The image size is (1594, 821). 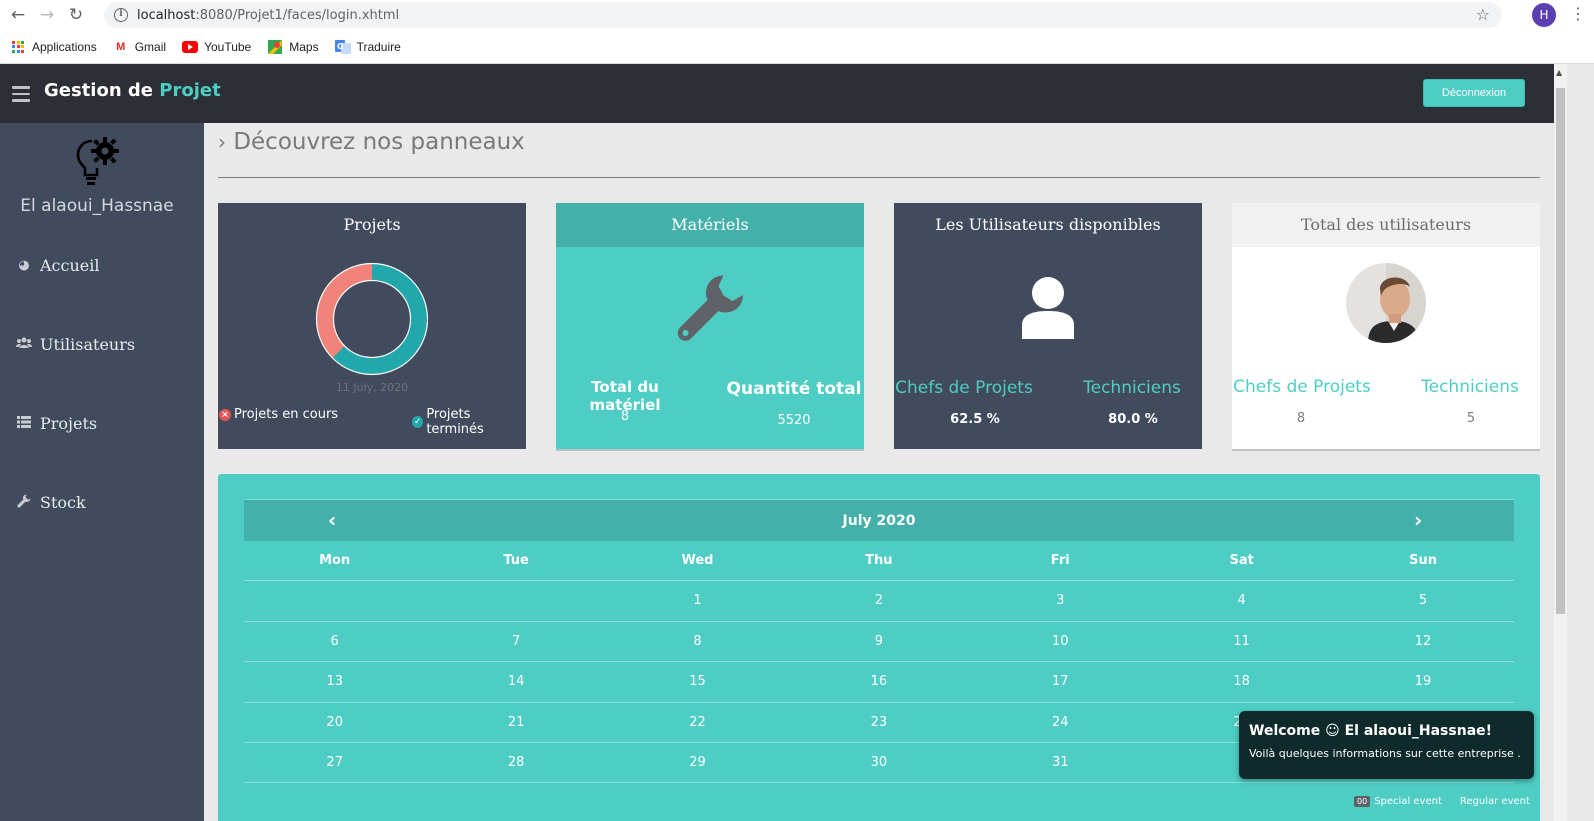 I want to click on sidebar-item-utilisateurs: Utilisateurs, so click(x=75, y=344).